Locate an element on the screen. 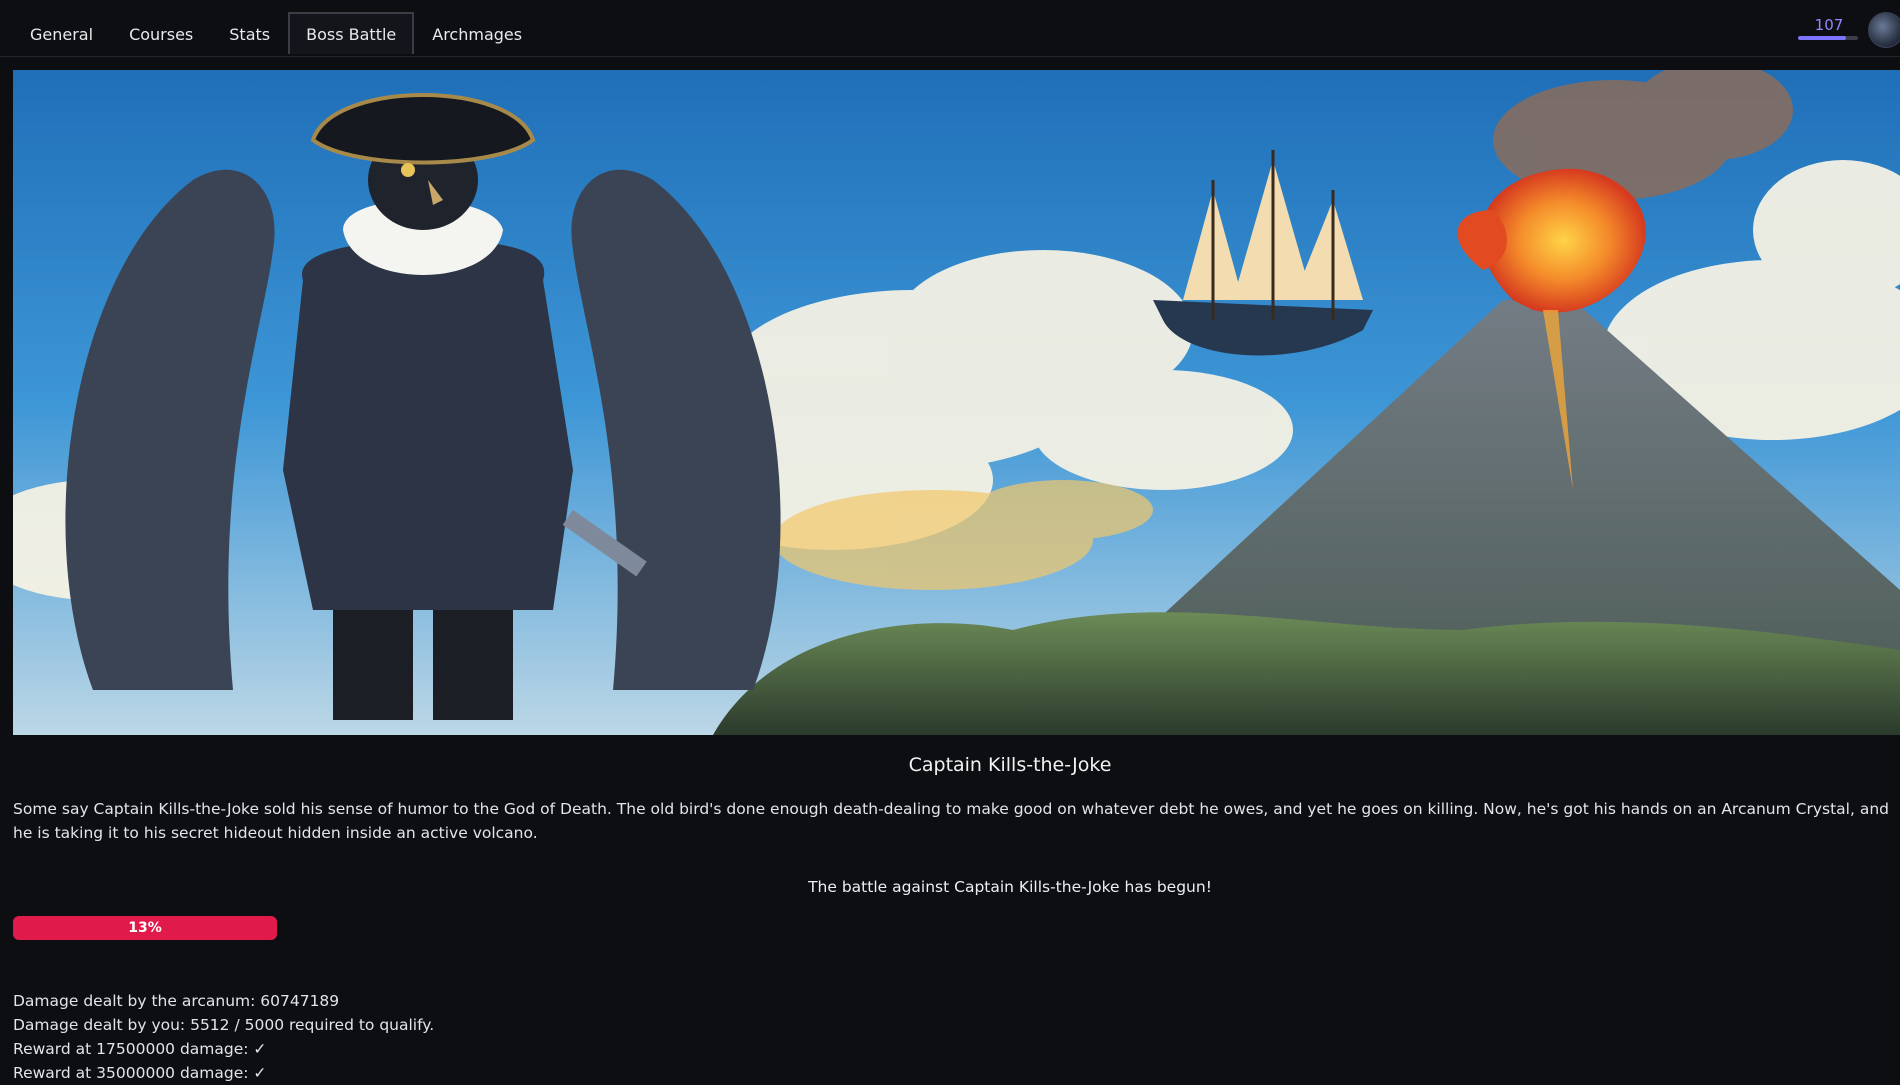 The width and height of the screenshot is (1900, 1085). tab-boss-battle: Boss Battle is located at coordinates (351, 33).